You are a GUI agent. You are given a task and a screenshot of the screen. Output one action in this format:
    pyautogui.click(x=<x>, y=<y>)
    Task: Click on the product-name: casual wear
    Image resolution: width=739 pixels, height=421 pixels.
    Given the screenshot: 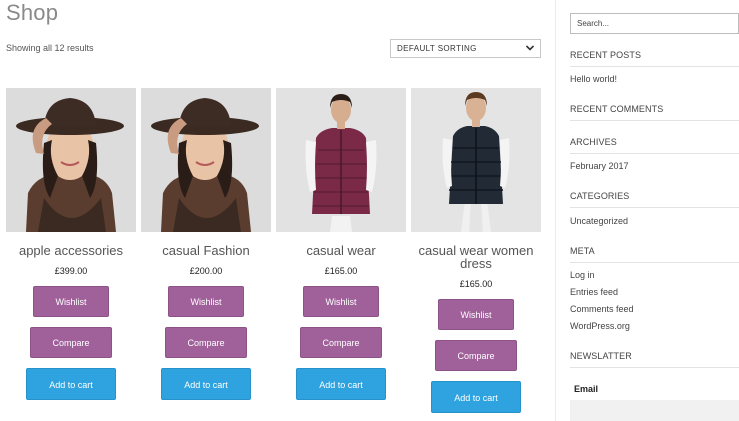 What is the action you would take?
    pyautogui.click(x=341, y=250)
    